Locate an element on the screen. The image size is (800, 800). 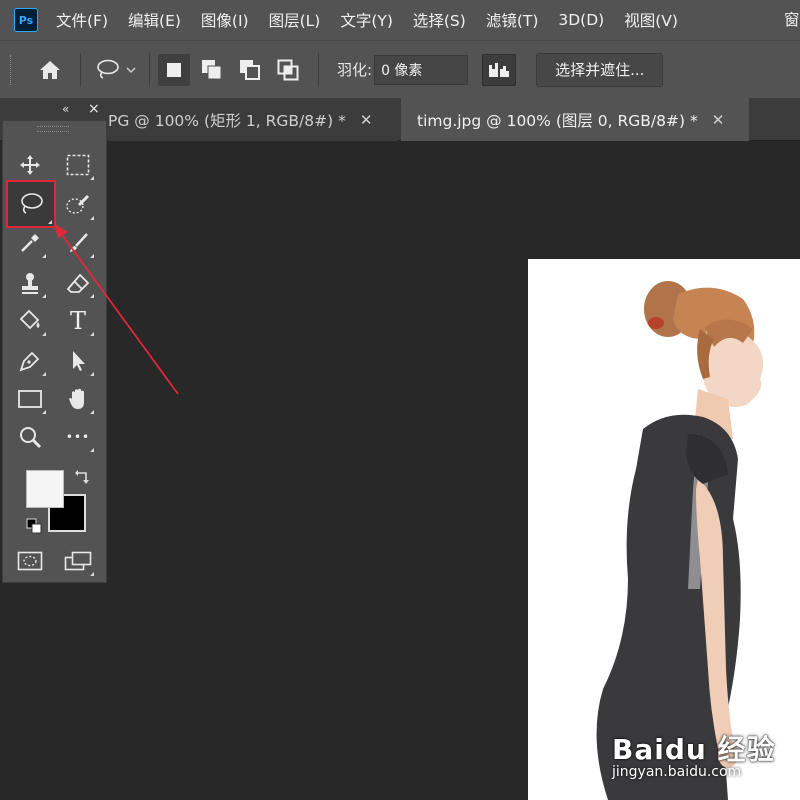
move-icon is located at coordinates (30, 165).